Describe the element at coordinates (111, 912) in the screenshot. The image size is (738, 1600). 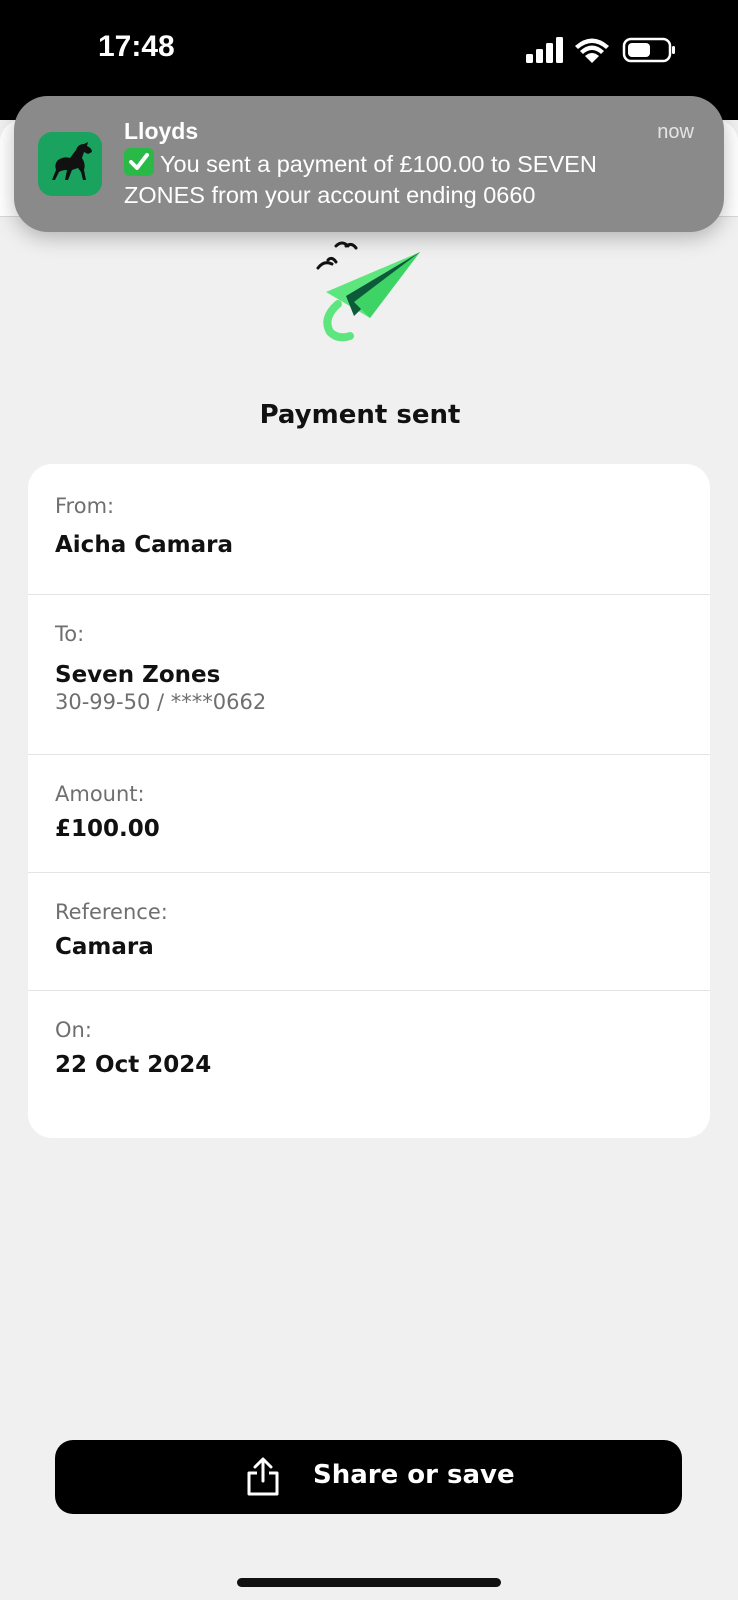
I see `reference-label: Reference:` at that location.